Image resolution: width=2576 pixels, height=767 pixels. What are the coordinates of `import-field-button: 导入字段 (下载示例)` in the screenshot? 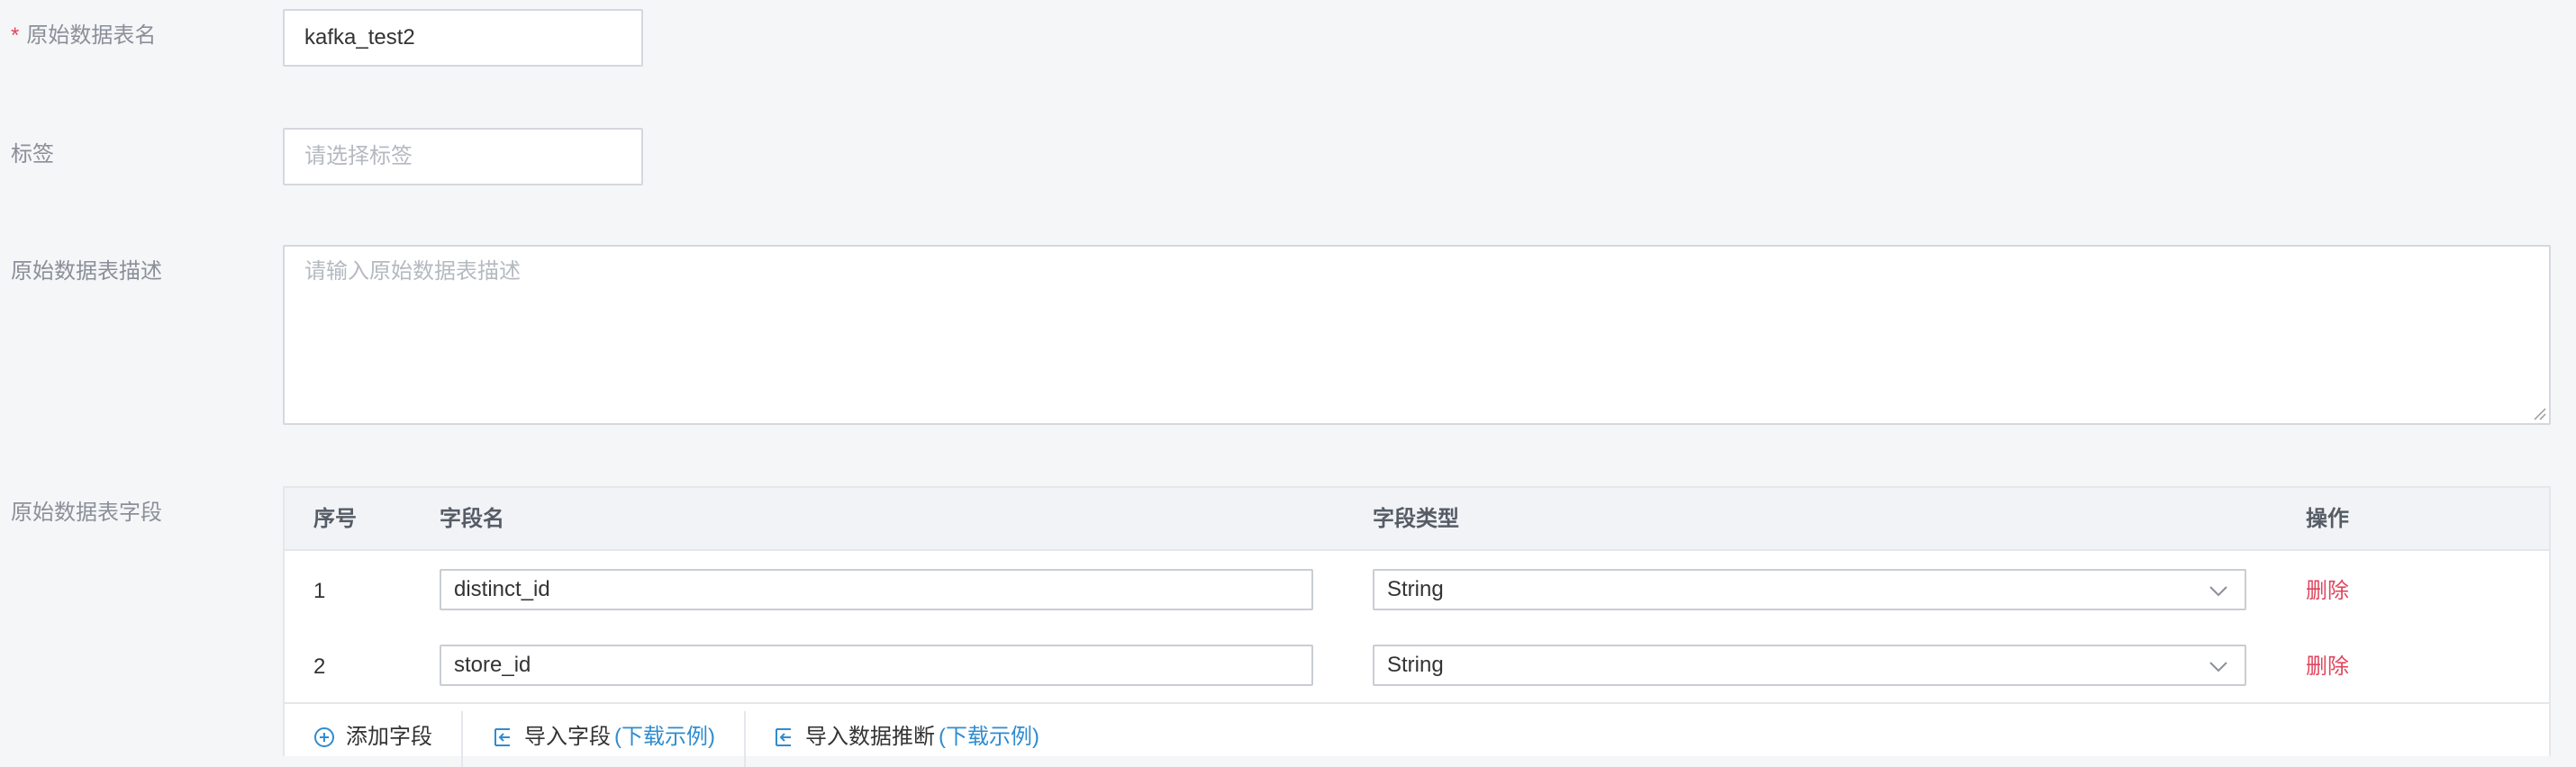 It's located at (603, 737).